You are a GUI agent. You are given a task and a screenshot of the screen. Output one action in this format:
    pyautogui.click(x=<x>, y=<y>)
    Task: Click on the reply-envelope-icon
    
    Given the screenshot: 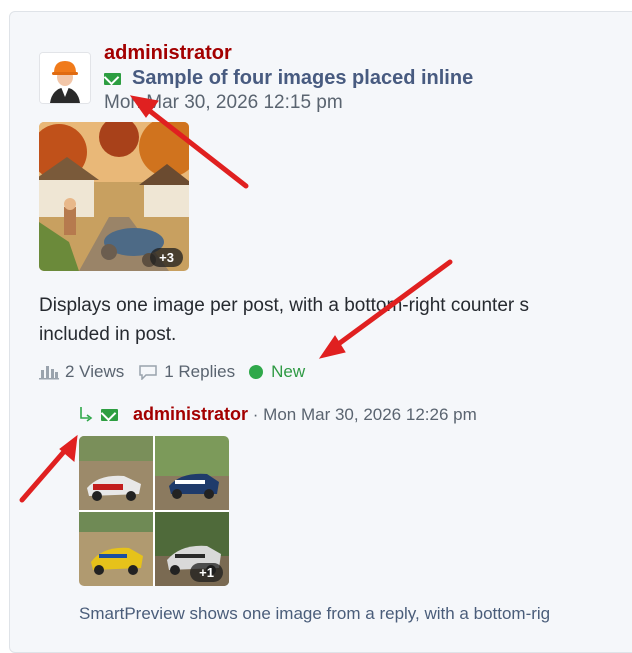 What is the action you would take?
    pyautogui.click(x=109, y=415)
    